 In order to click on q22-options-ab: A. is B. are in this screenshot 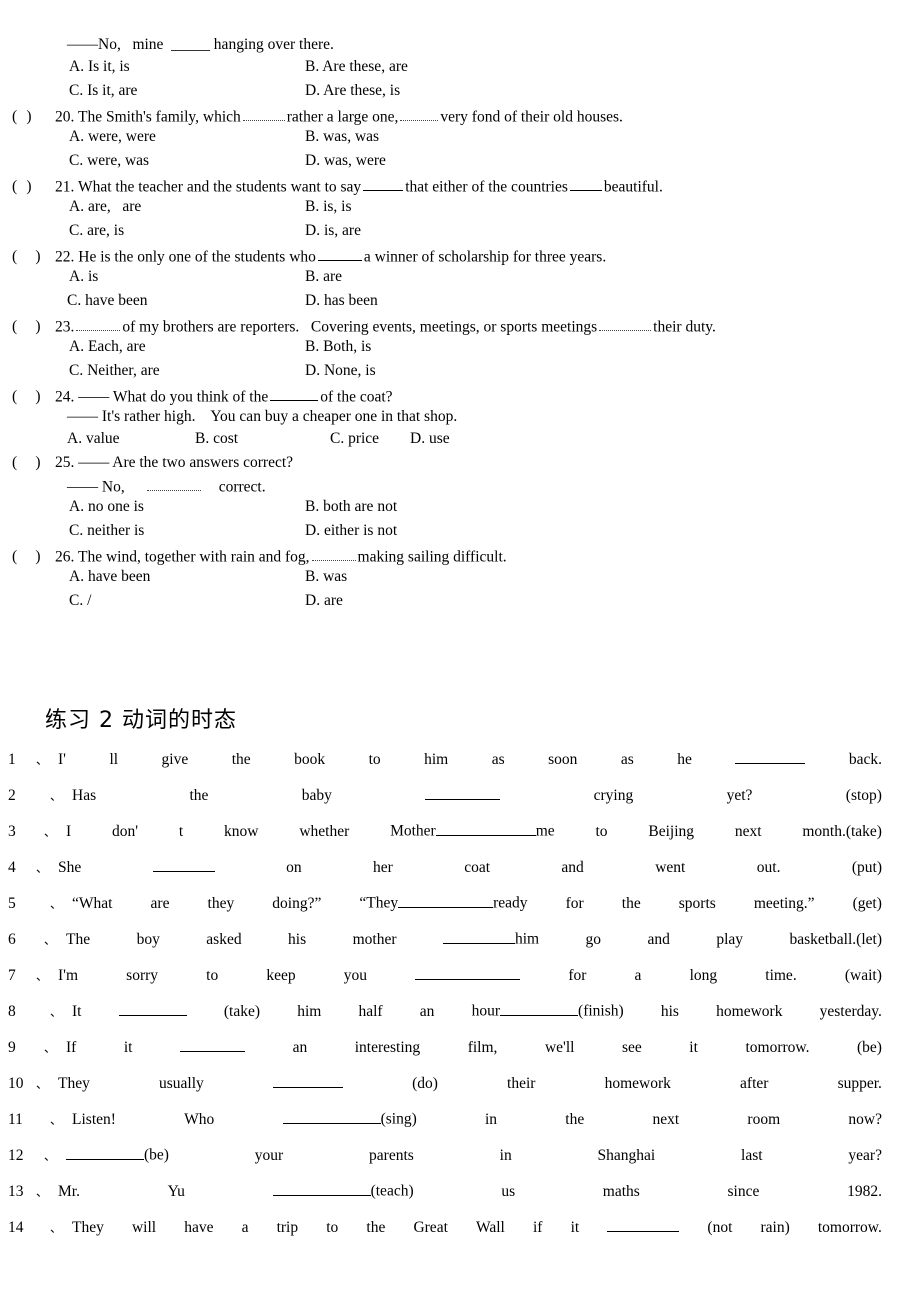, I will do `click(460, 280)`.